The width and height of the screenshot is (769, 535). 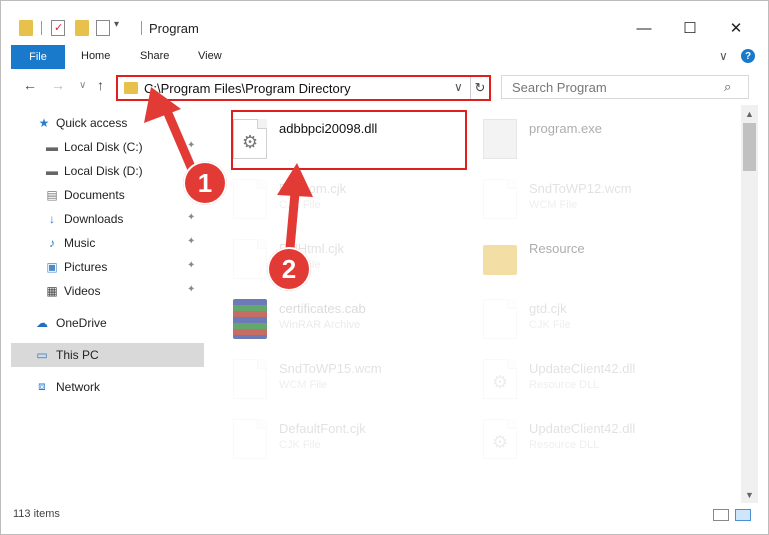 I want to click on sidebar-item-label: Quick access, so click(x=92, y=123).